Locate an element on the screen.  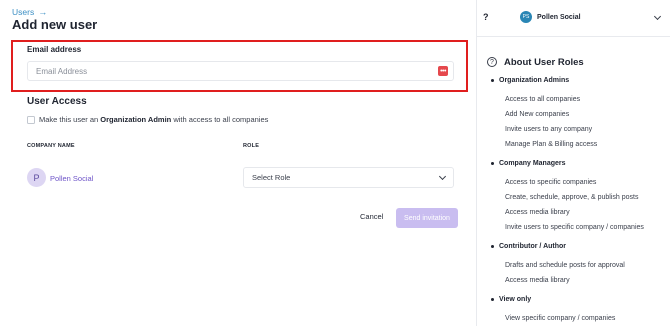
company-name: Pollen Social is located at coordinates (72, 178).